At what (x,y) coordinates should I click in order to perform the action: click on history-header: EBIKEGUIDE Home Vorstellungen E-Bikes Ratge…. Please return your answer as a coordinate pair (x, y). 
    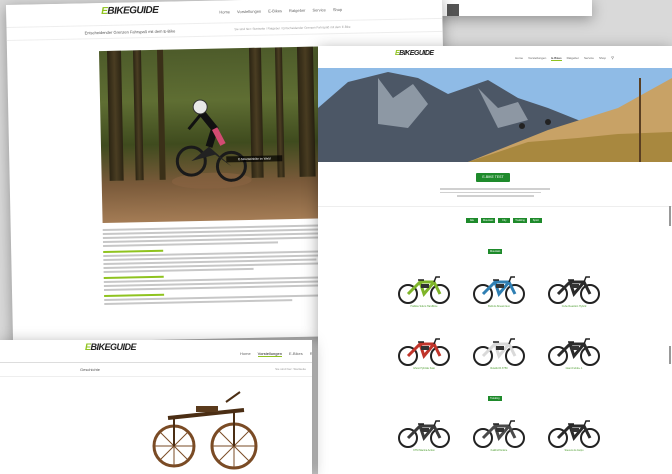
    Looking at the image, I should click on (156, 351).